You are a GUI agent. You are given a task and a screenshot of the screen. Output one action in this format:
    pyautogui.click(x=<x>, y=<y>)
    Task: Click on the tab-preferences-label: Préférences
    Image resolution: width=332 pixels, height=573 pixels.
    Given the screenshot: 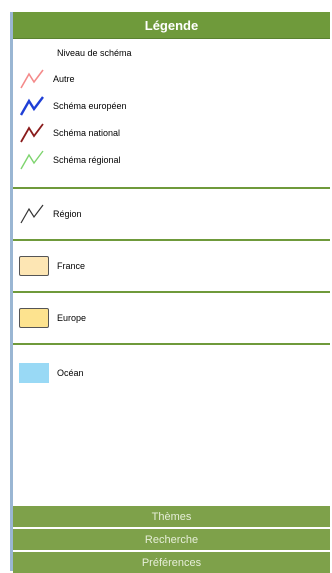 What is the action you would take?
    pyautogui.click(x=171, y=562)
    